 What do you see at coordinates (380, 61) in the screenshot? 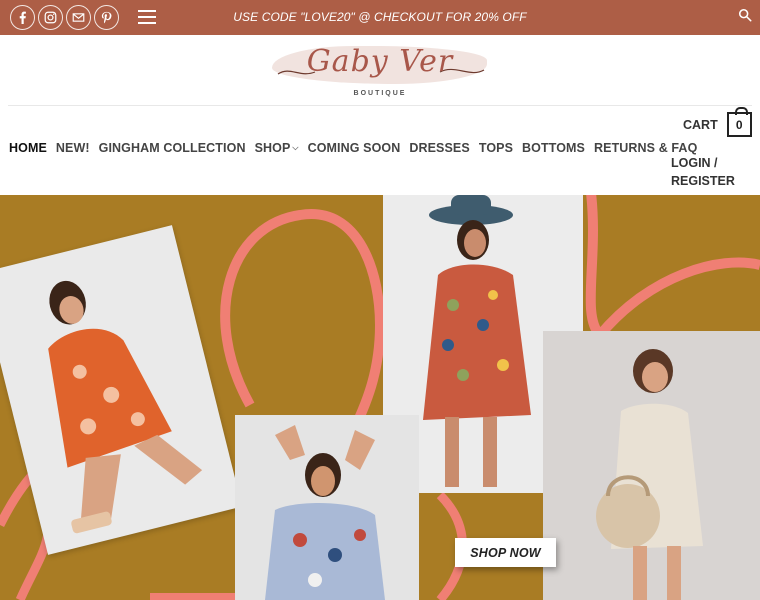
I see `logo-name: Gaby Ver` at bounding box center [380, 61].